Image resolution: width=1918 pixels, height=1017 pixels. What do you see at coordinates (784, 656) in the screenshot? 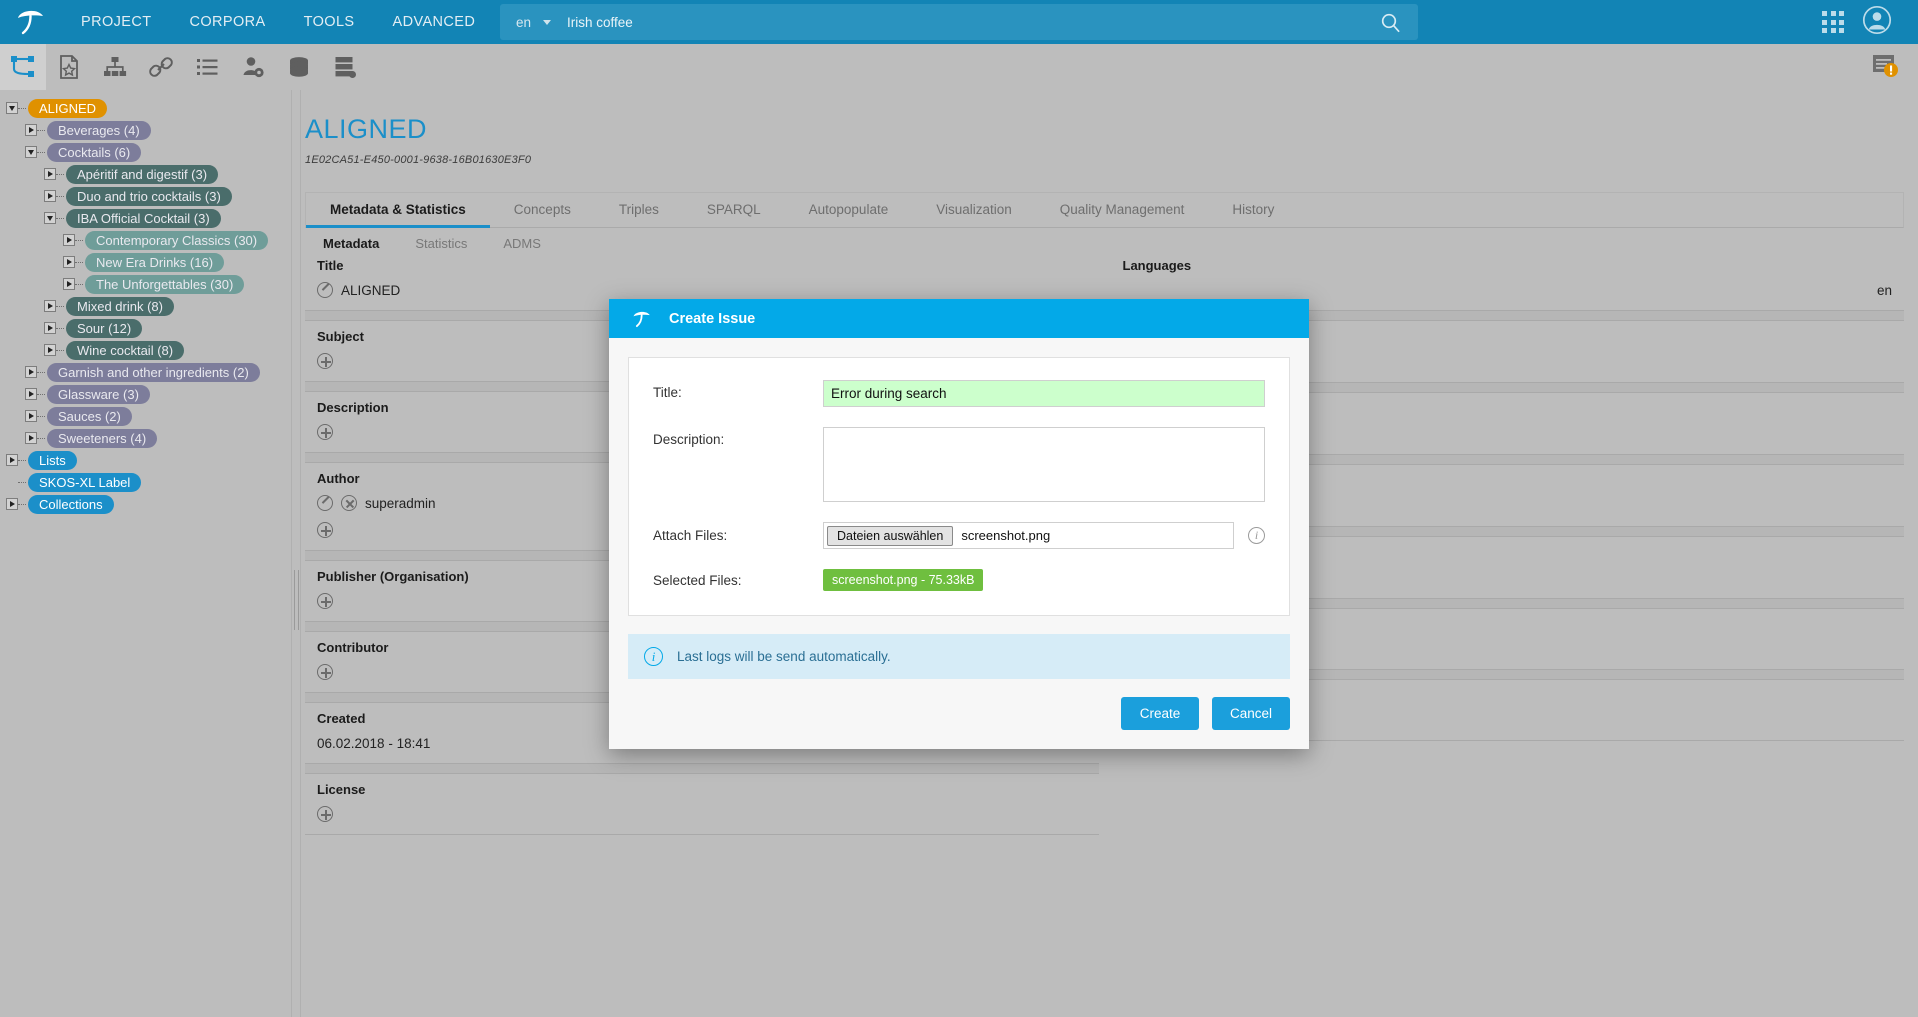
I see `info-alert-text: Last logs will be send automatically.` at bounding box center [784, 656].